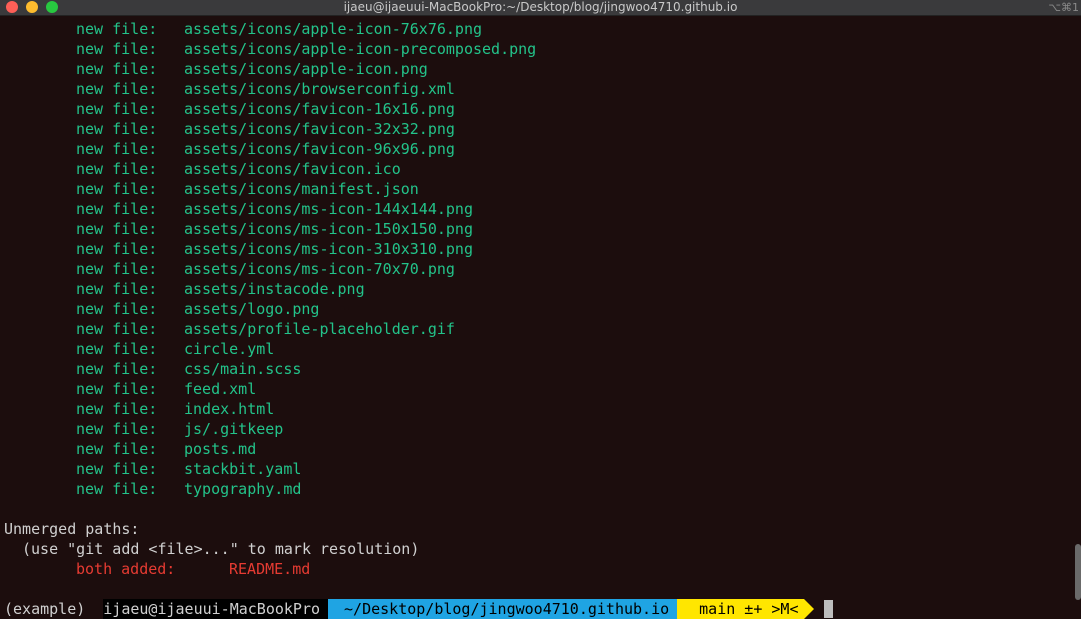 The image size is (1081, 619). Describe the element at coordinates (542, 309) in the screenshot. I see `staged-file-line: new file: assets/logo.png` at that location.